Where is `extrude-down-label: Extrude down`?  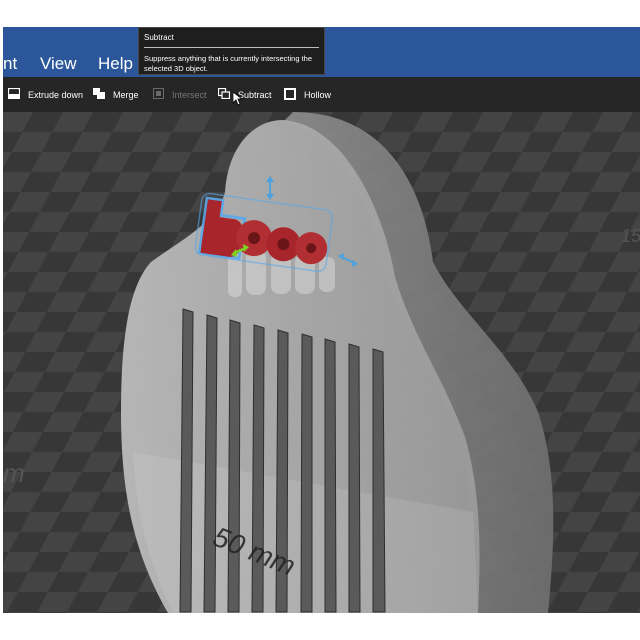
extrude-down-label: Extrude down is located at coordinates (56, 94).